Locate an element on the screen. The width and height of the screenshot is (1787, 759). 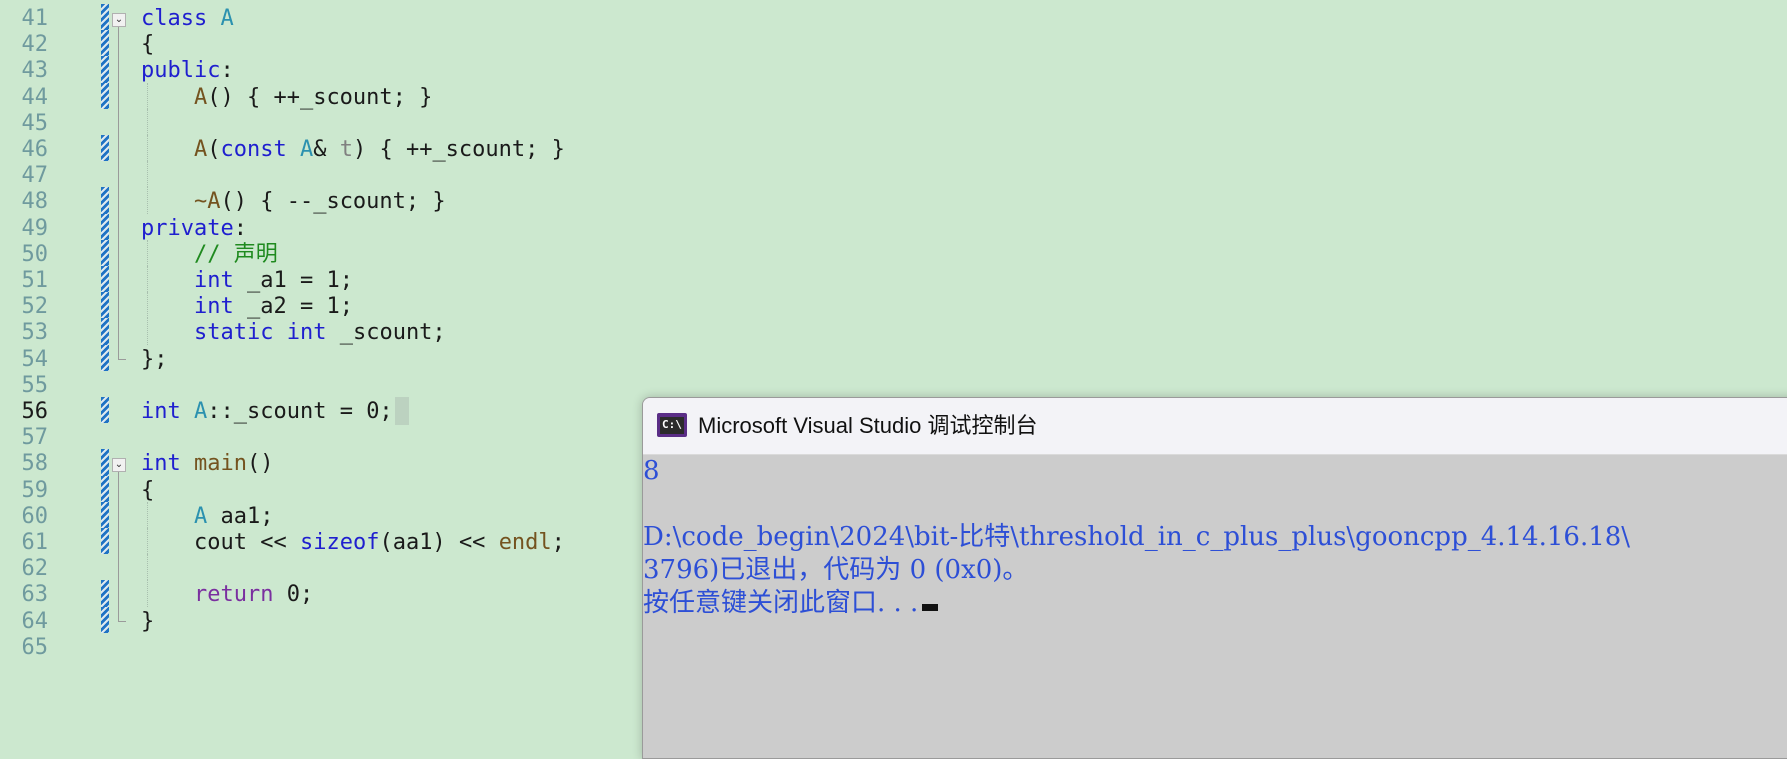
console-line-text: 3796)已退出，代码为 0 (0x0)。 is located at coordinates (836, 570).